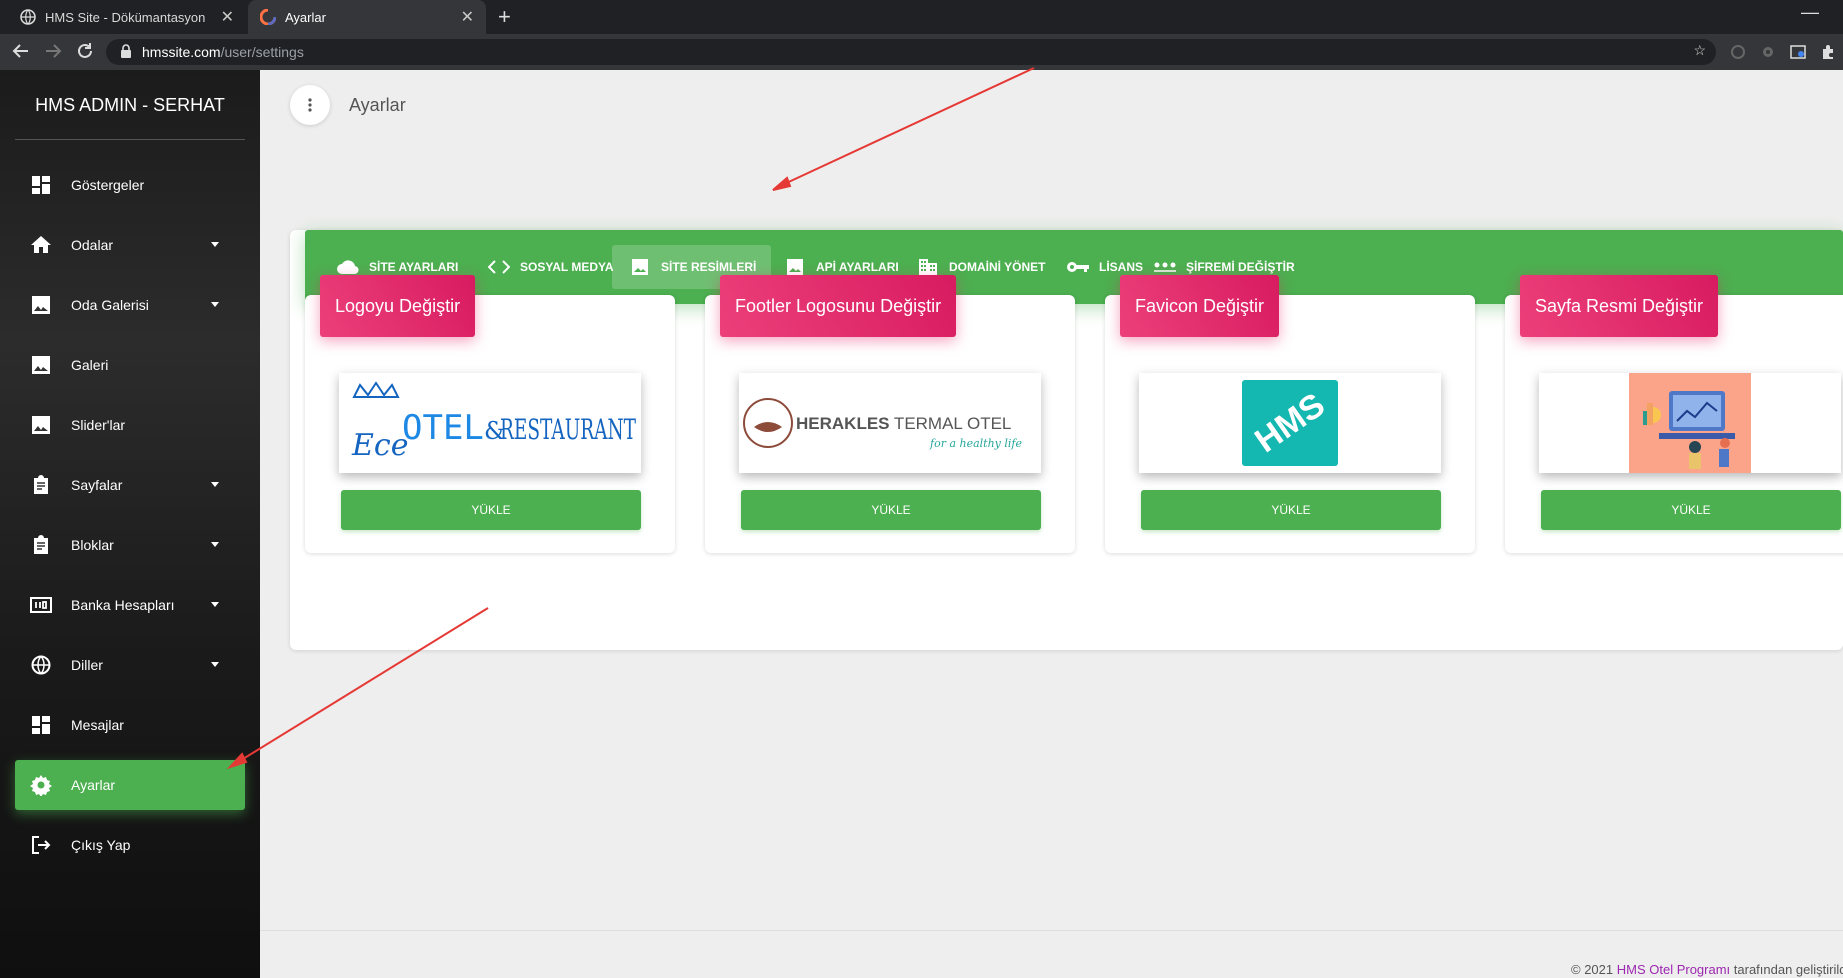 This screenshot has height=978, width=1843. I want to click on page-title: Ayarlar, so click(377, 105).